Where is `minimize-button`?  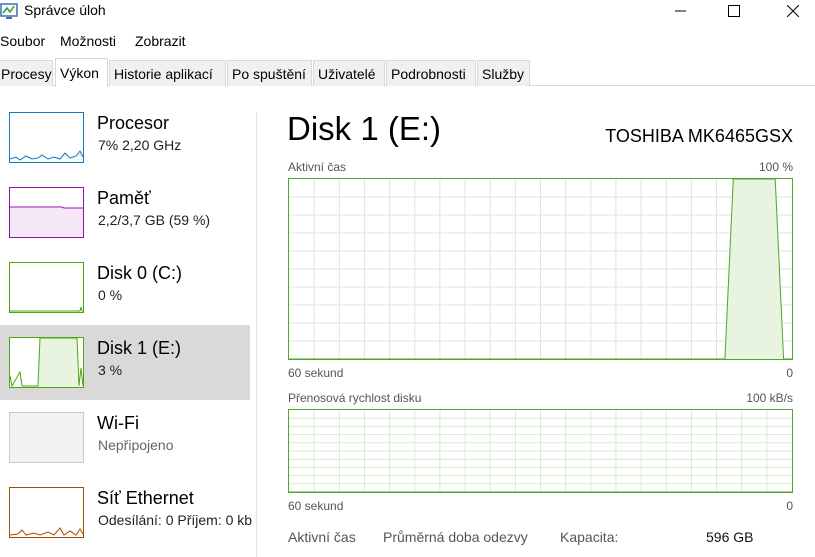 minimize-button is located at coordinates (681, 12).